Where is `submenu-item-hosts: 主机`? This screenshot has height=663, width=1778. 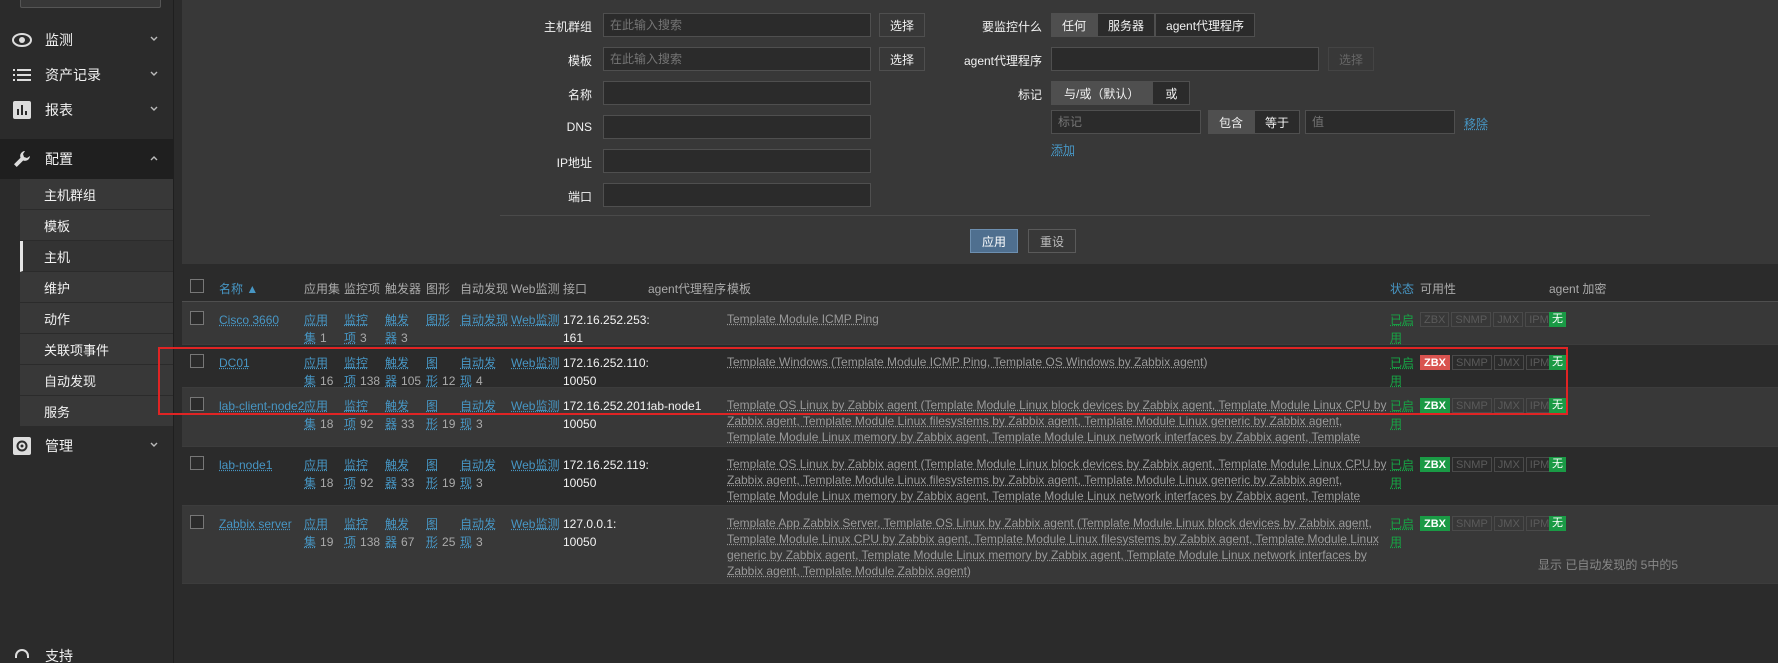
submenu-item-hosts: 主机 is located at coordinates (96, 256).